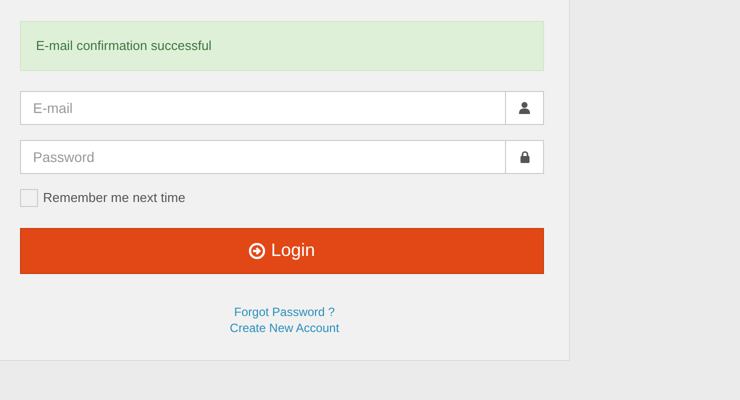 This screenshot has height=400, width=740. Describe the element at coordinates (524, 108) in the screenshot. I see `user-icon` at that location.